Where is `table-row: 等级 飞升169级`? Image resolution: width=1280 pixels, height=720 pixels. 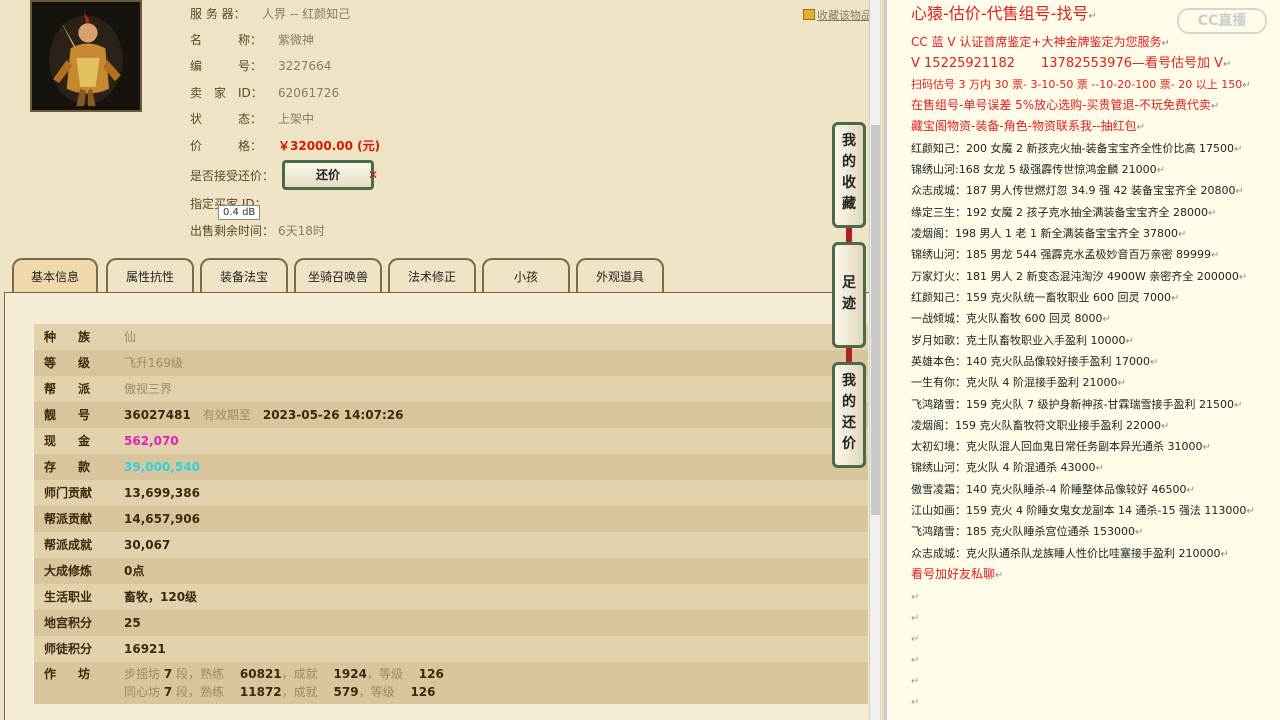
table-row: 等级 飞升169级 is located at coordinates (451, 363).